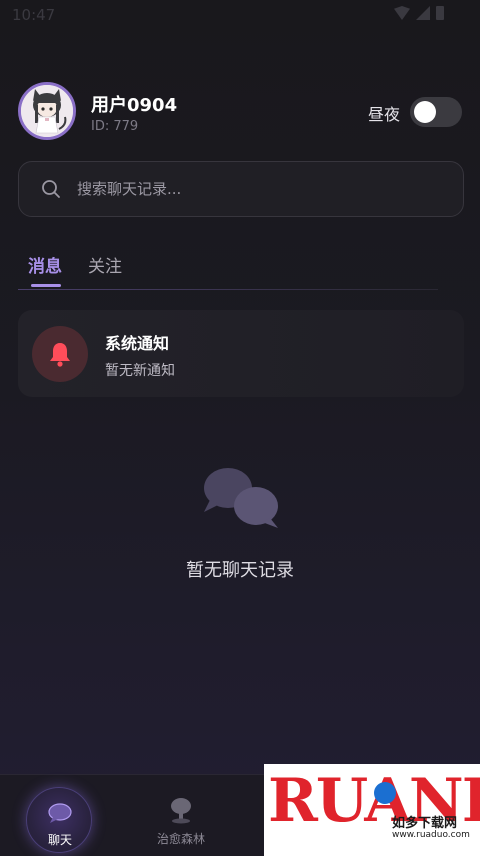  I want to click on tabs-divider, so click(228, 289).